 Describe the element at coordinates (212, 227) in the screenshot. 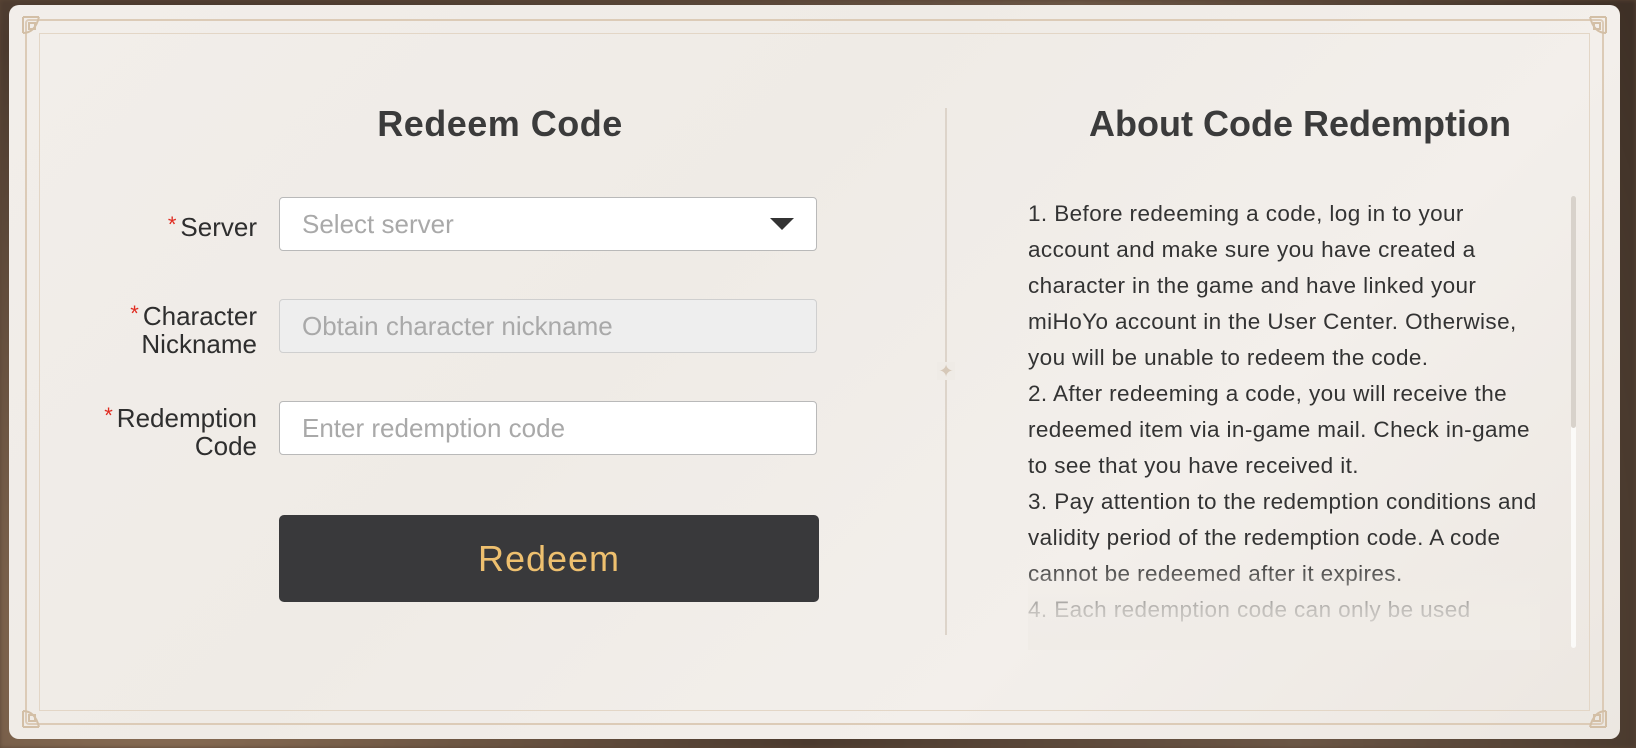

I see `server-label: * Server` at that location.